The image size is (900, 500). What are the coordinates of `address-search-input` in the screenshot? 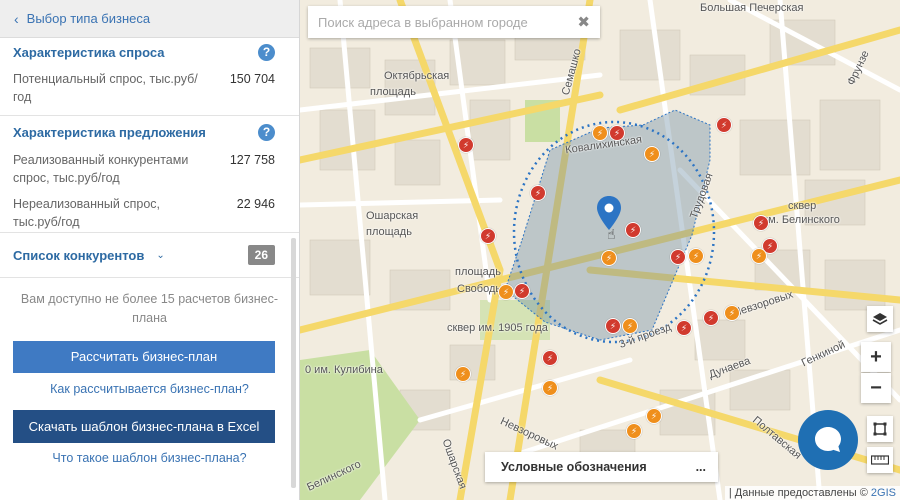 It's located at (448, 22).